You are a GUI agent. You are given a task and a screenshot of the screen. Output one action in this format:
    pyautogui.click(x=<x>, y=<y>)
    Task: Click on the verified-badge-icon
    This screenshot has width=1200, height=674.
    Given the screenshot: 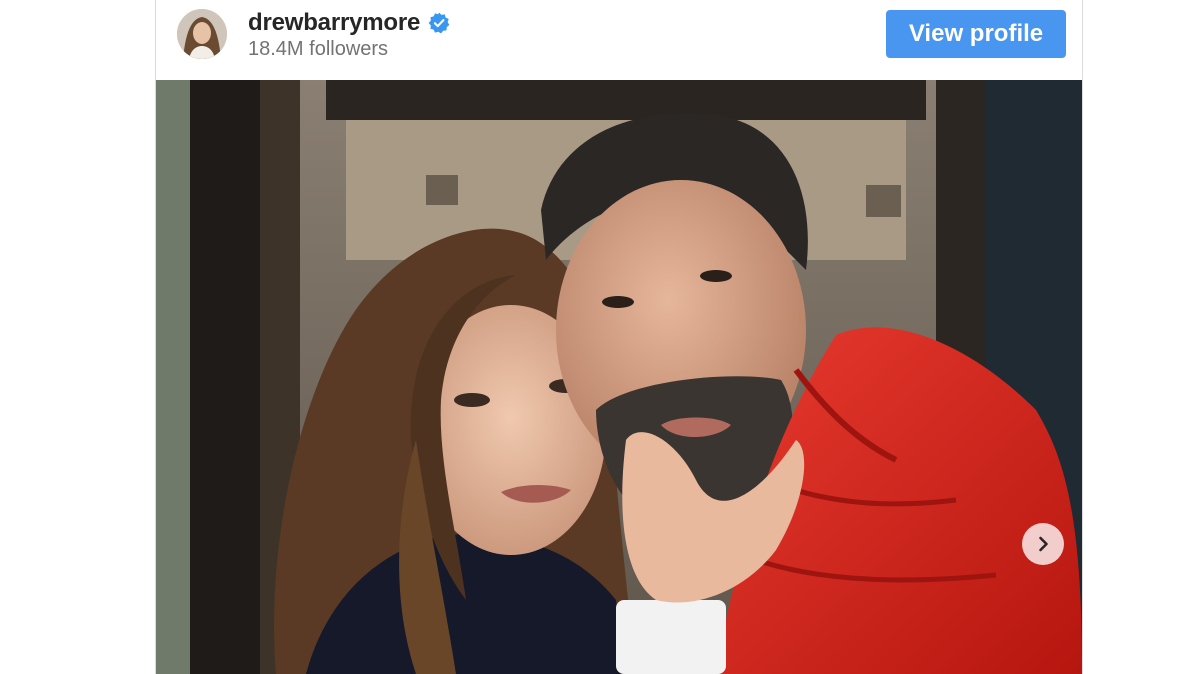 What is the action you would take?
    pyautogui.click(x=439, y=23)
    